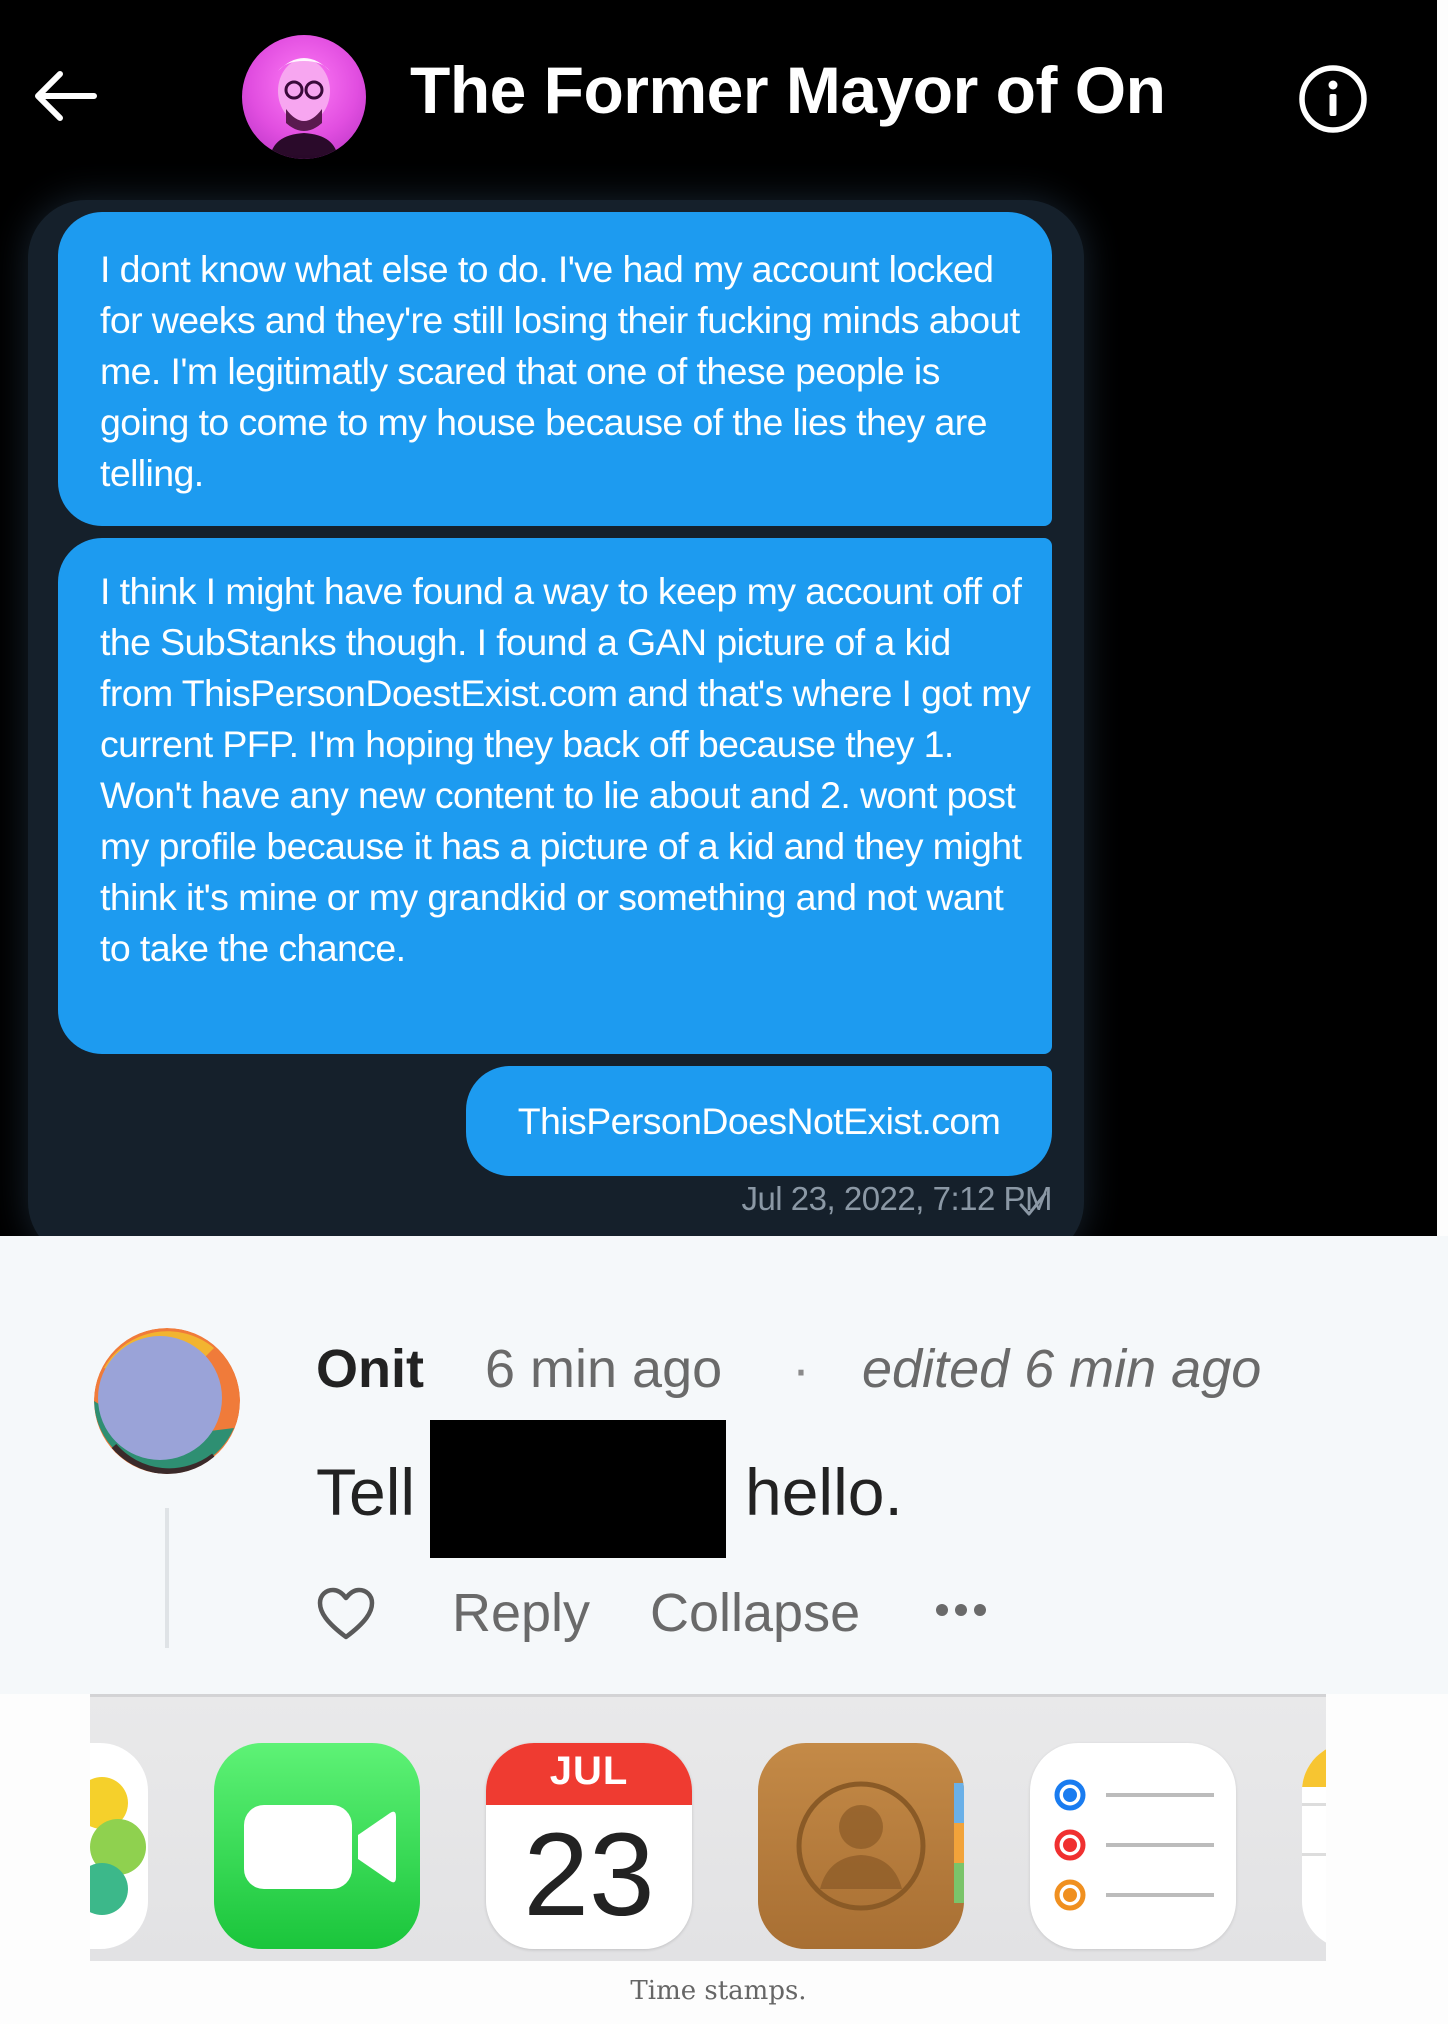 This screenshot has width=1448, height=2024. I want to click on thread-line, so click(167, 1578).